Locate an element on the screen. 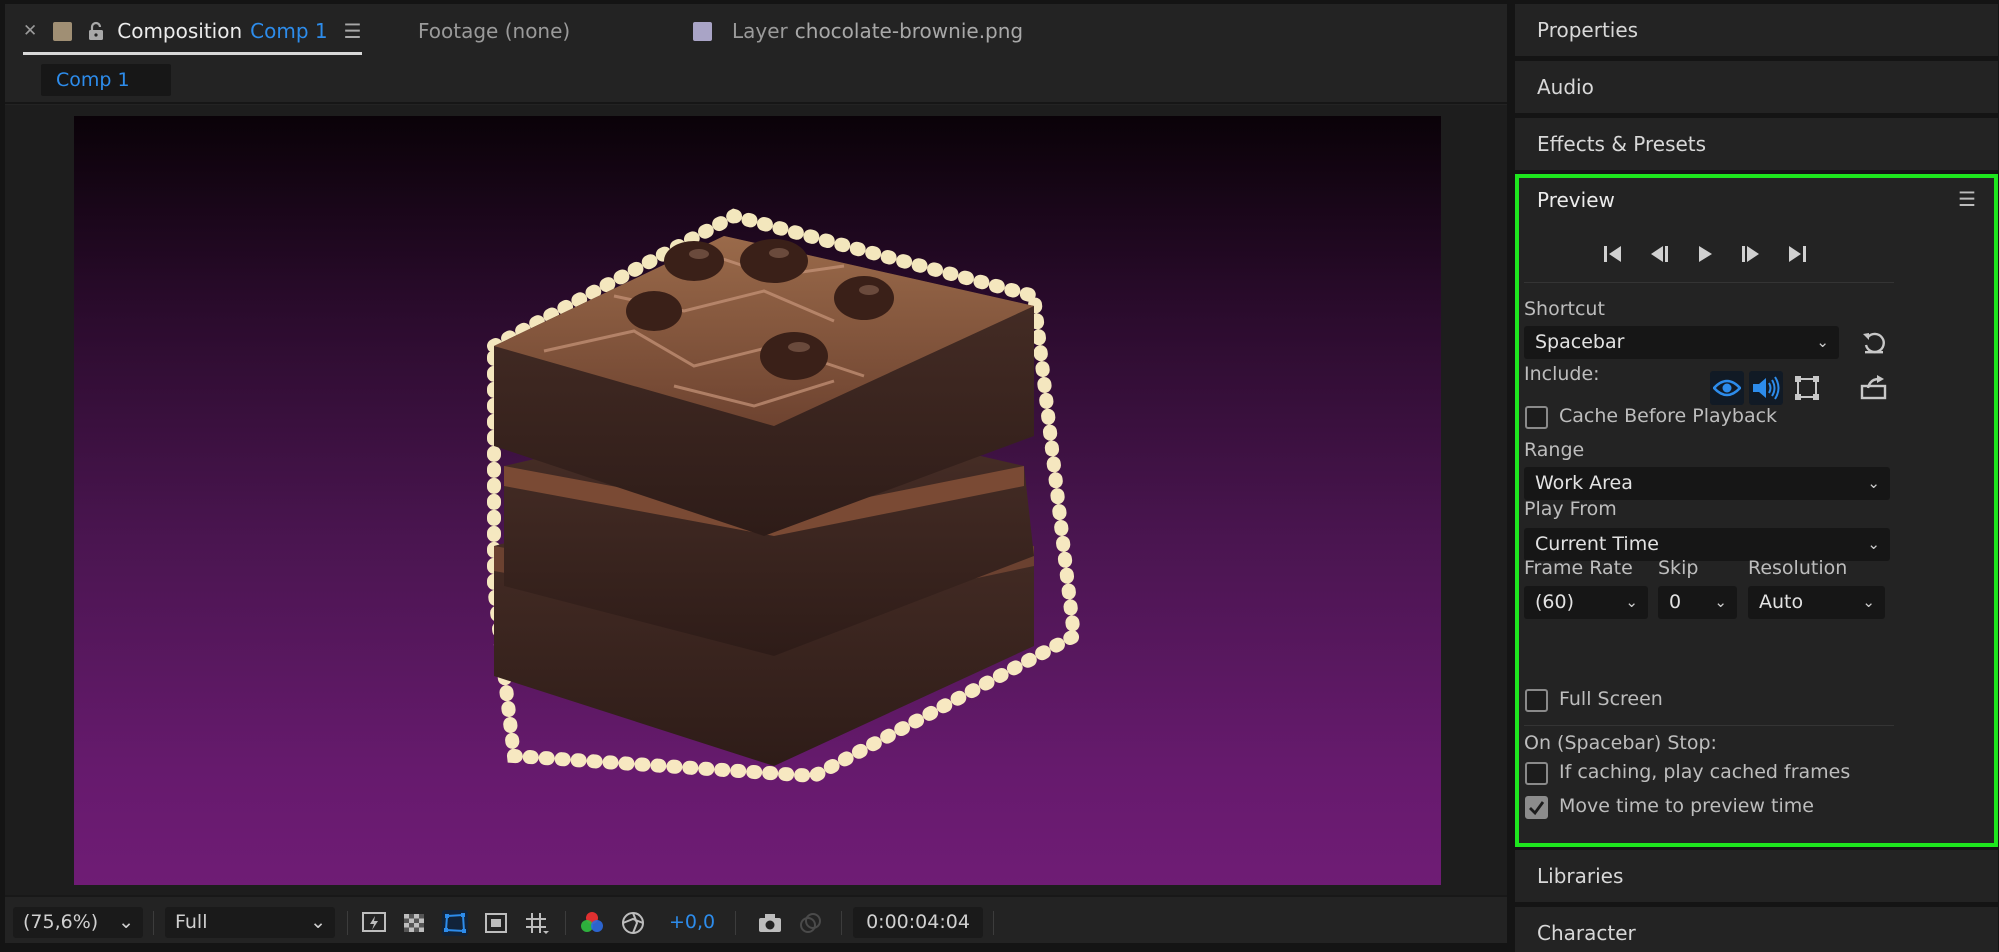 Image resolution: width=1999 pixels, height=952 pixels. range-label: Range is located at coordinates (1554, 450).